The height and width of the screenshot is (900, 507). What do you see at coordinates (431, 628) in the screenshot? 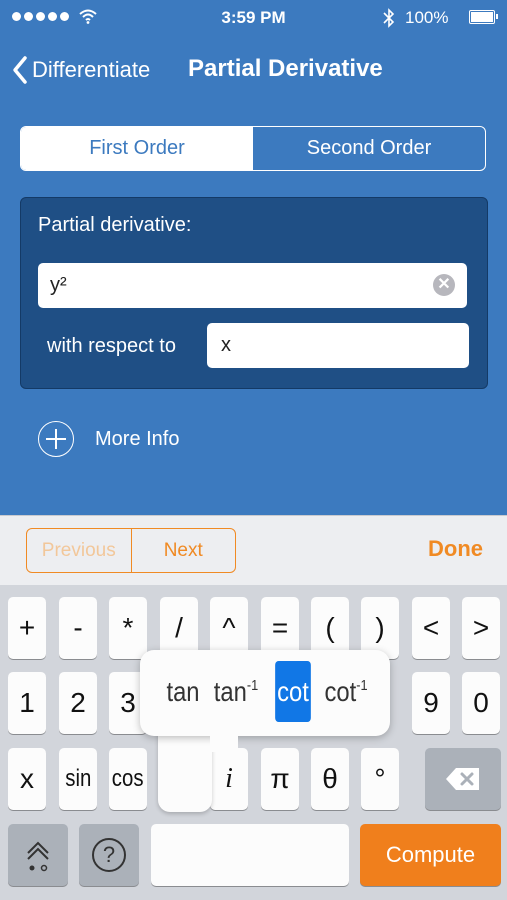
I see `key-less-than: <` at bounding box center [431, 628].